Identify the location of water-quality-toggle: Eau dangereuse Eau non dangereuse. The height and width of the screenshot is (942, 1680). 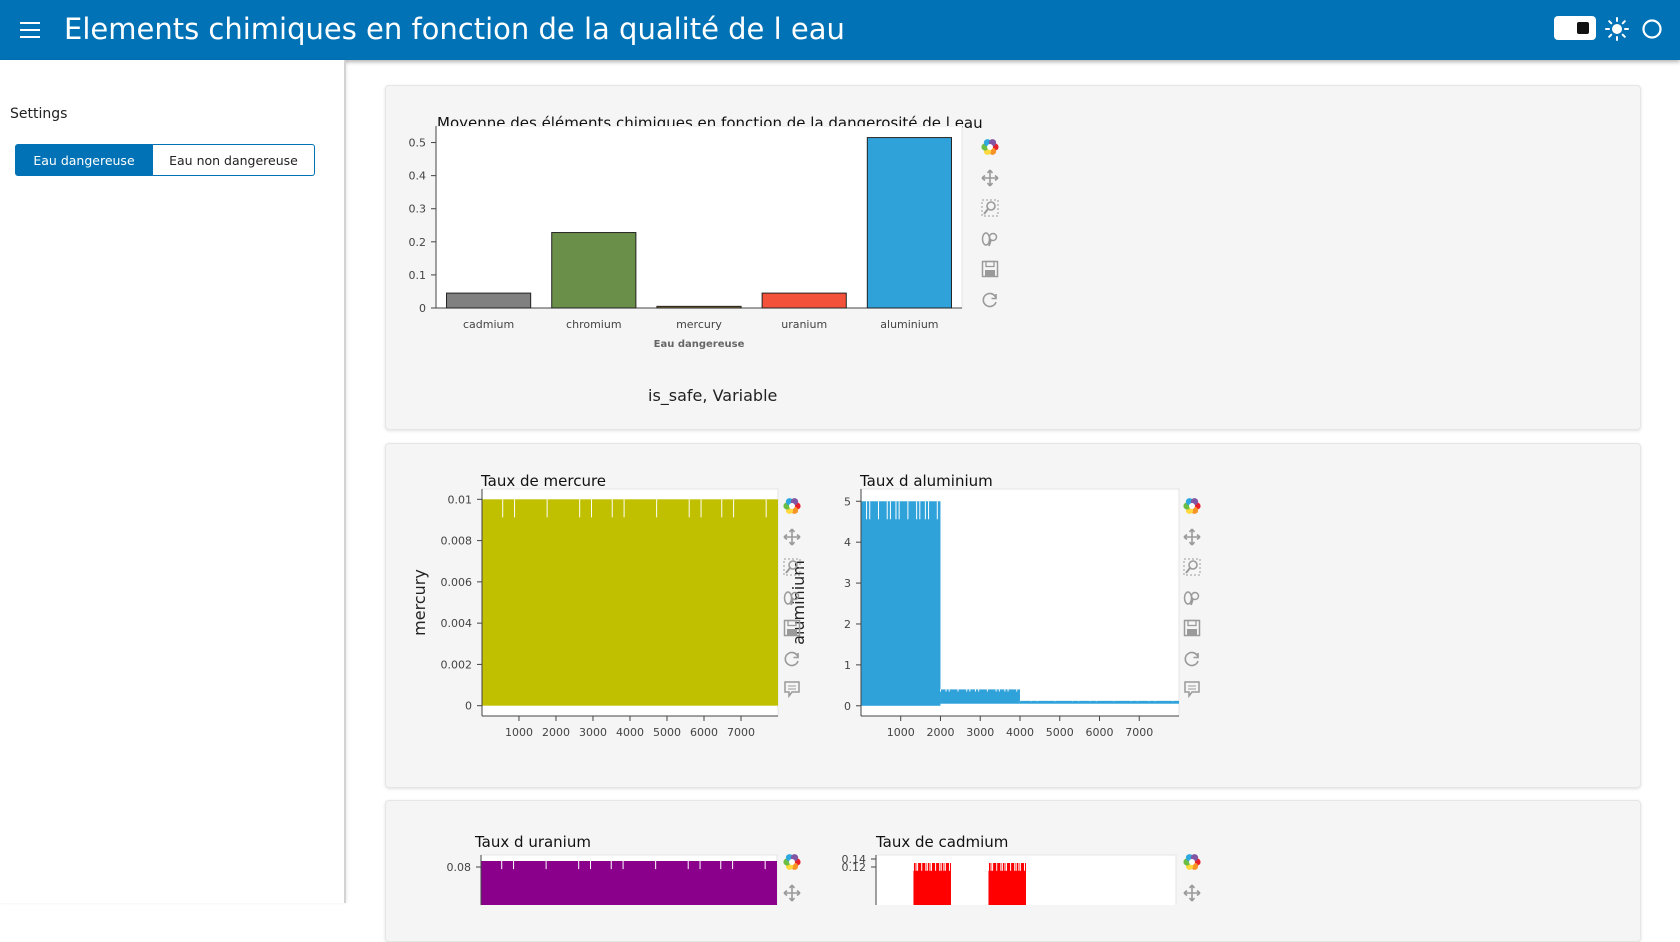
(165, 160).